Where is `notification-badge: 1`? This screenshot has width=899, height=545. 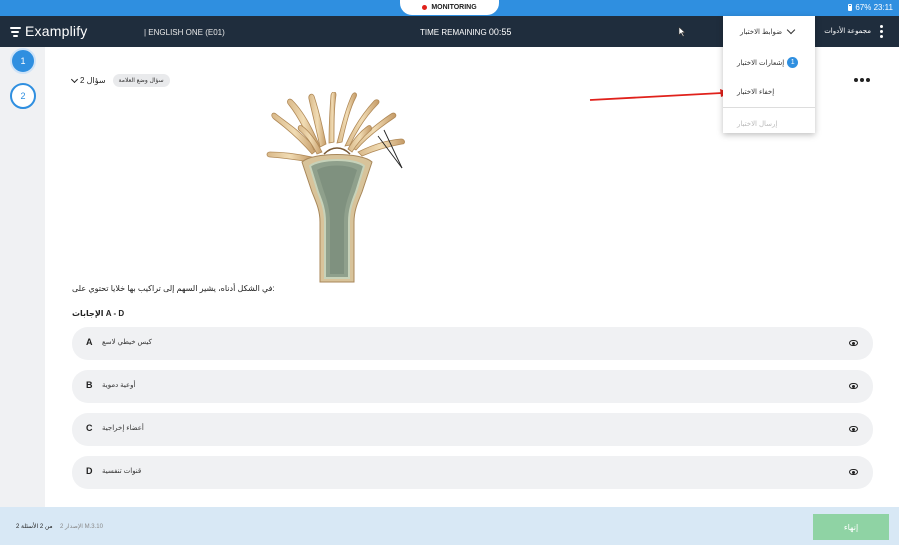 notification-badge: 1 is located at coordinates (793, 62).